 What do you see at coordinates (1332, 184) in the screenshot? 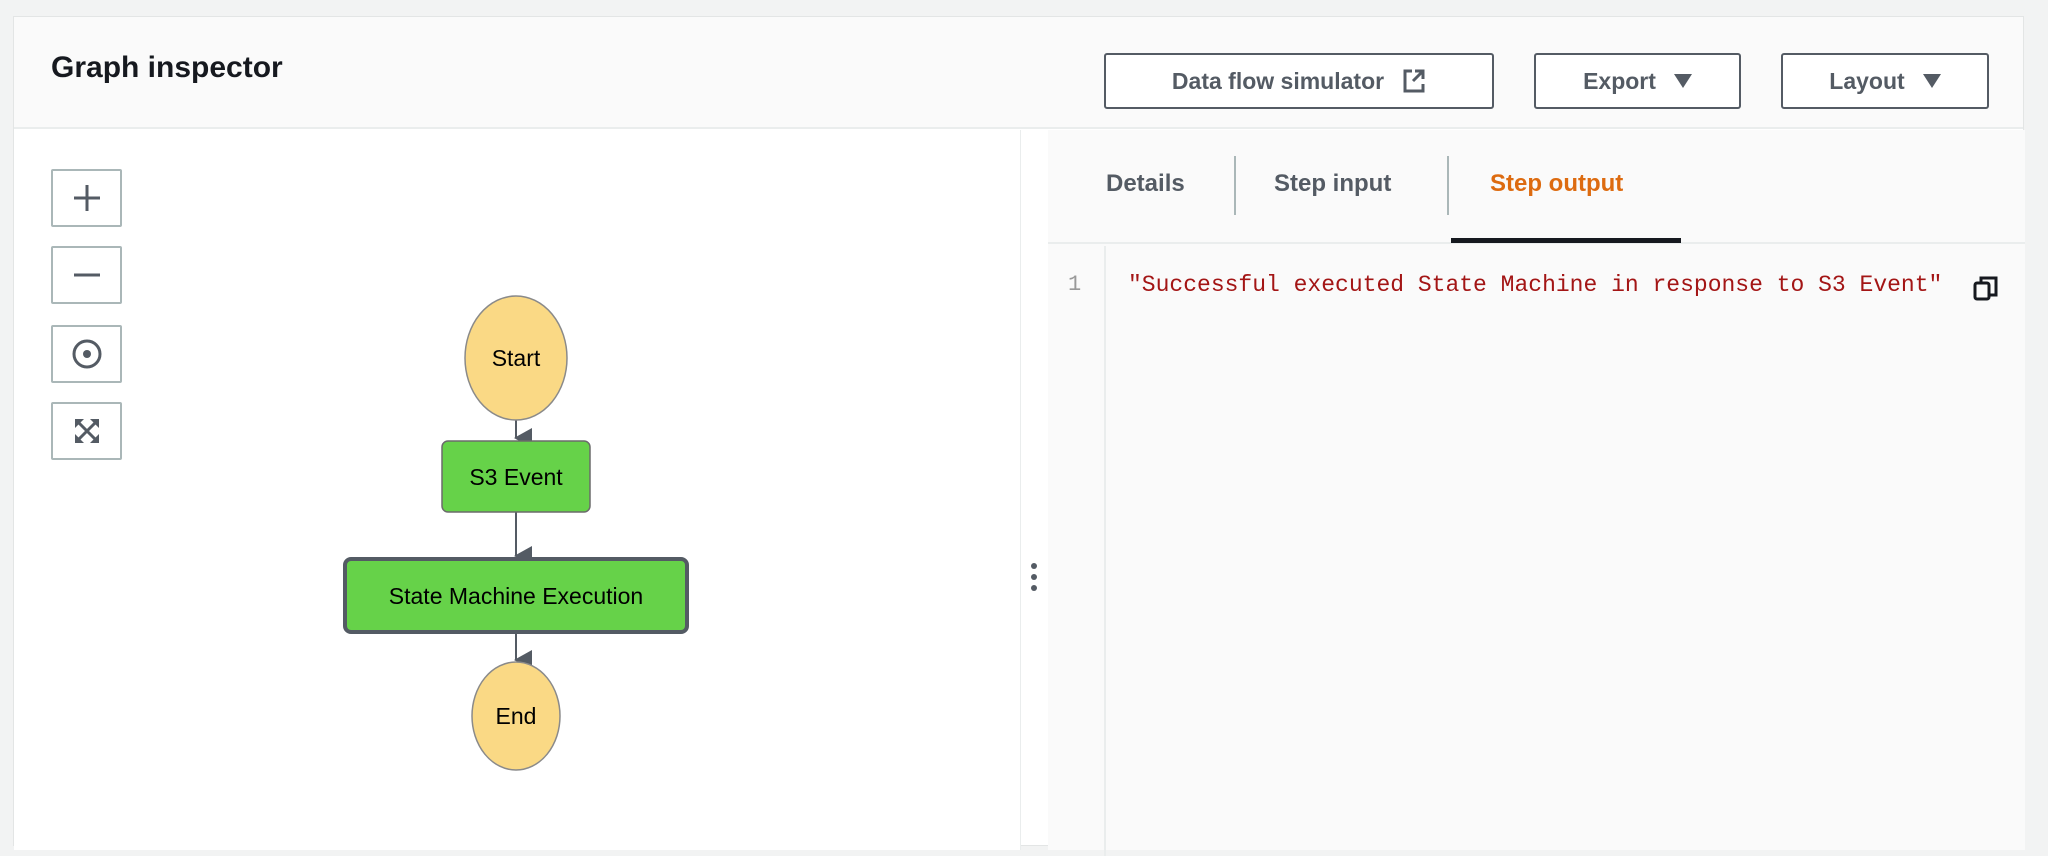
I see `tab-step-input: Step input` at bounding box center [1332, 184].